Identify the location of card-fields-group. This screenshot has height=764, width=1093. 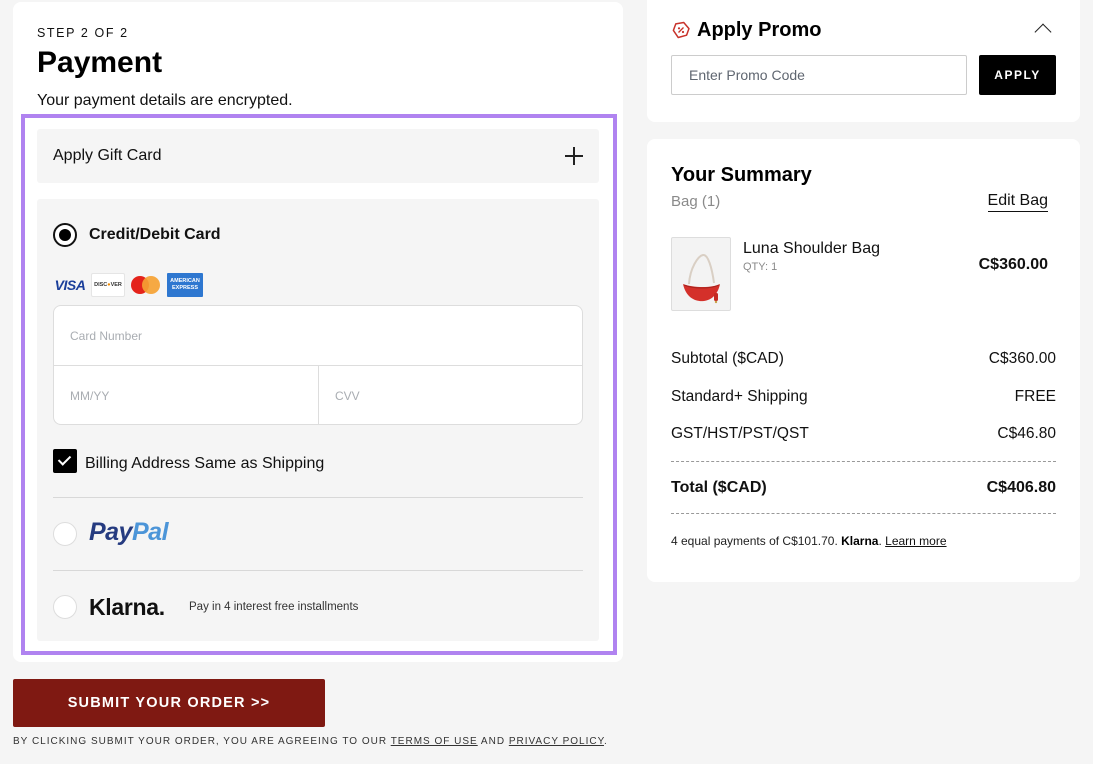
(318, 365).